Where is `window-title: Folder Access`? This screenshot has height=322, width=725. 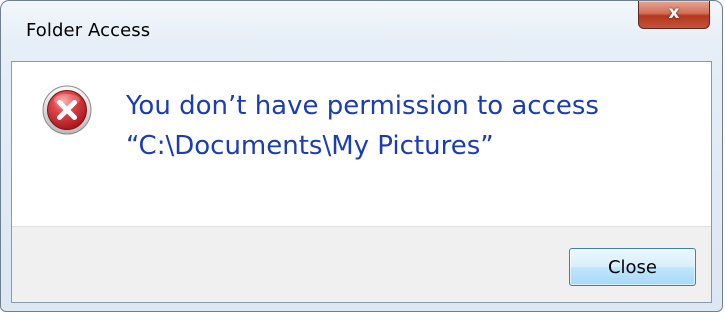 window-title: Folder Access is located at coordinates (88, 30).